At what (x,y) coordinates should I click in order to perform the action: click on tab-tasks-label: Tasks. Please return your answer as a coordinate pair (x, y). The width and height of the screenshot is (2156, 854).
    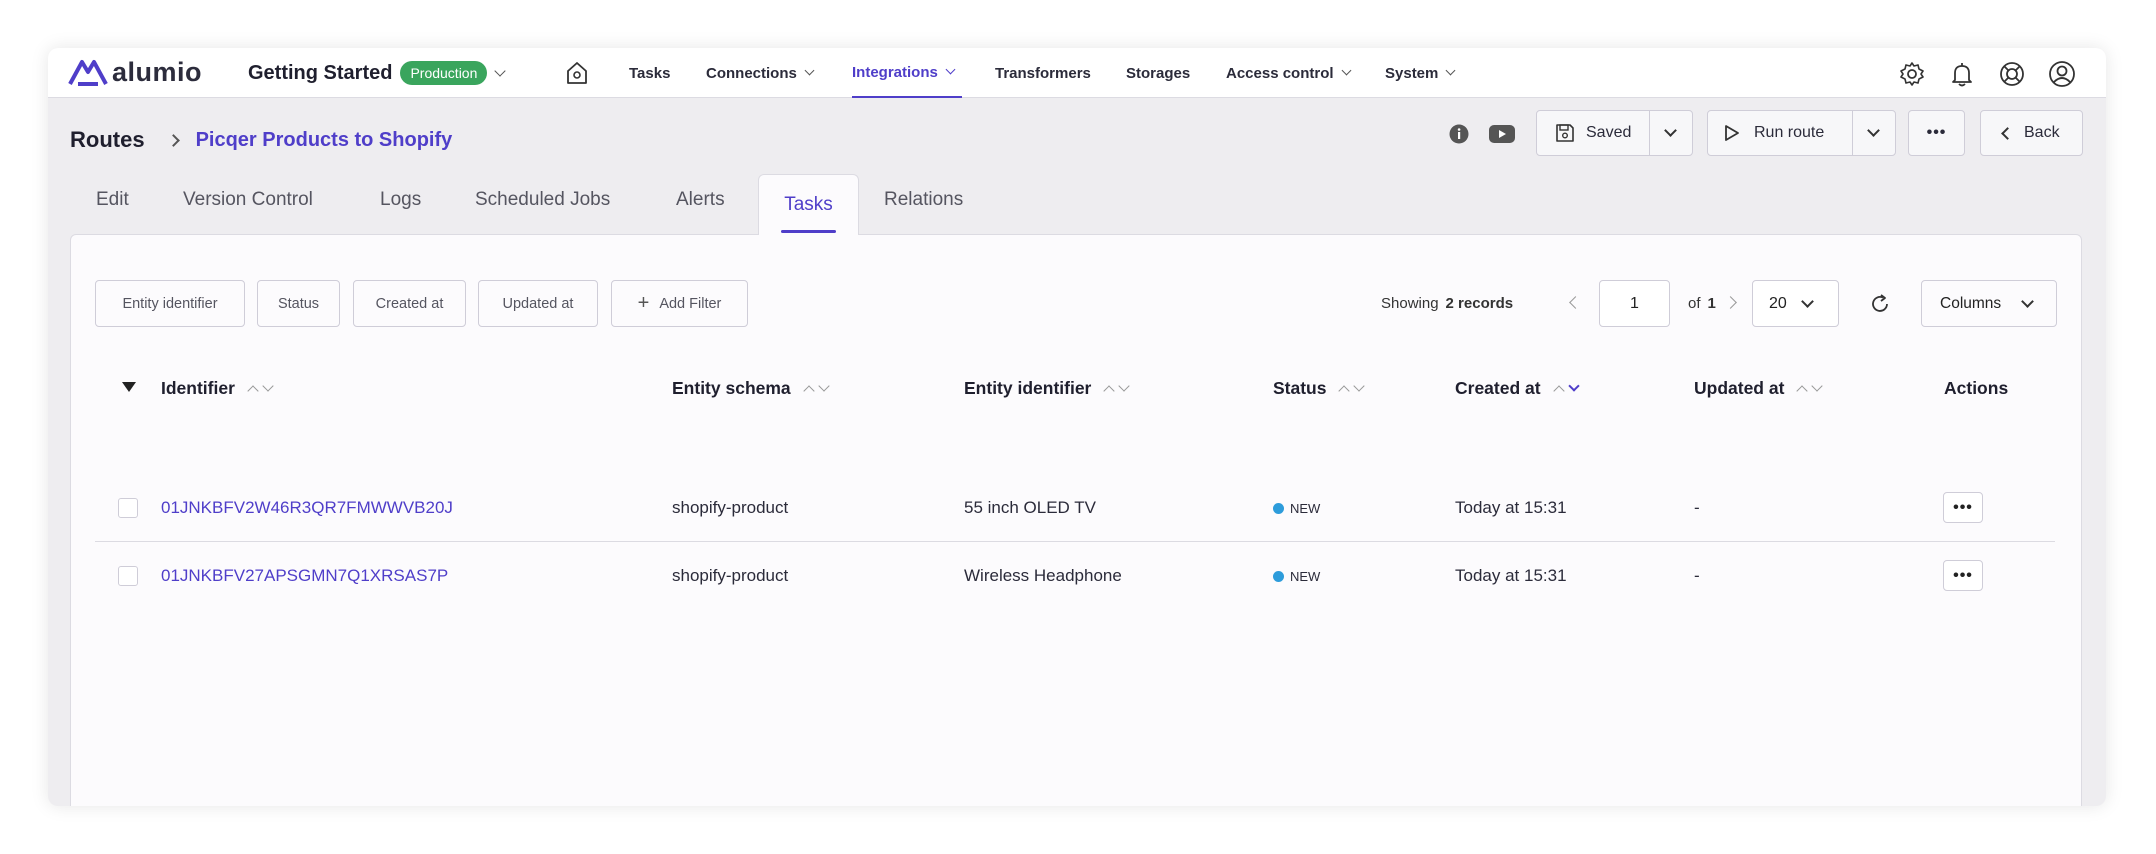
    Looking at the image, I should click on (808, 204).